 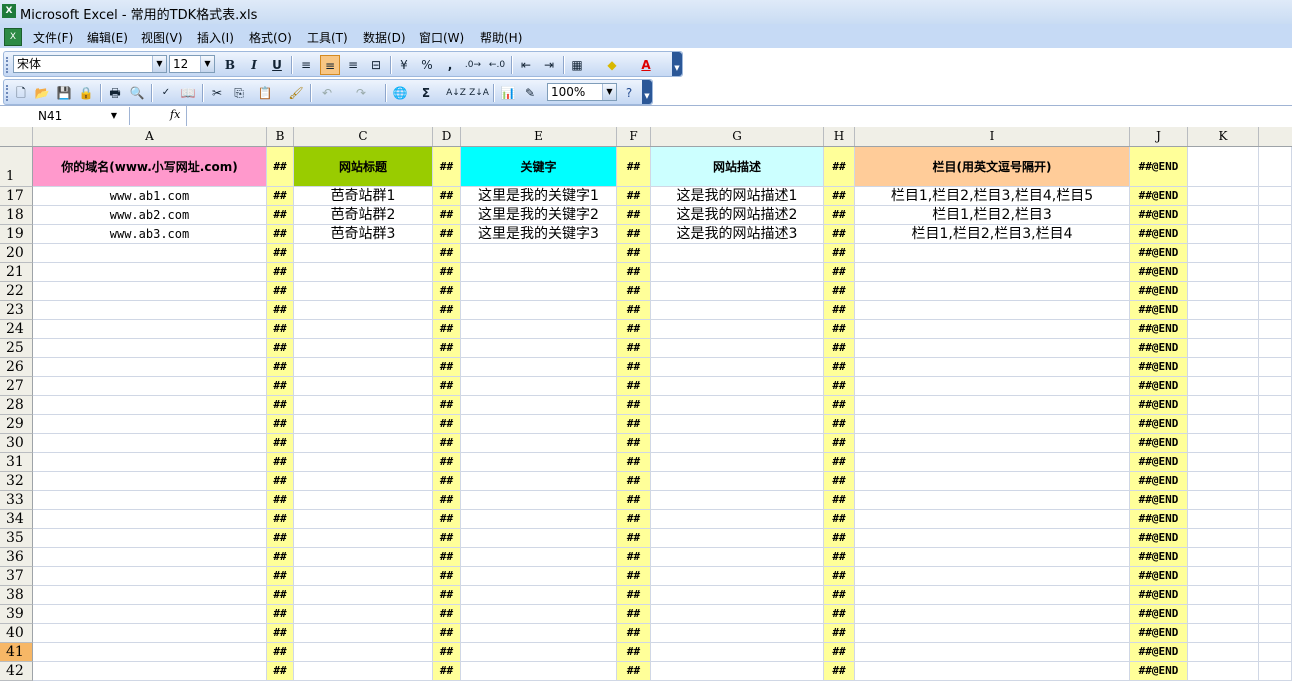 I want to click on header-cell-c: 网站标题, so click(x=363, y=167).